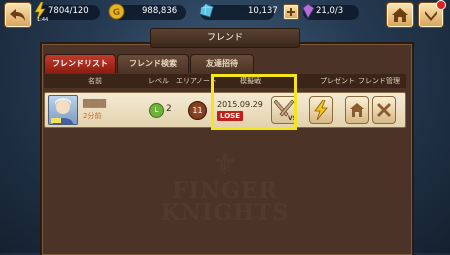 This screenshot has height=255, width=450. I want to click on send-present-button, so click(321, 110).